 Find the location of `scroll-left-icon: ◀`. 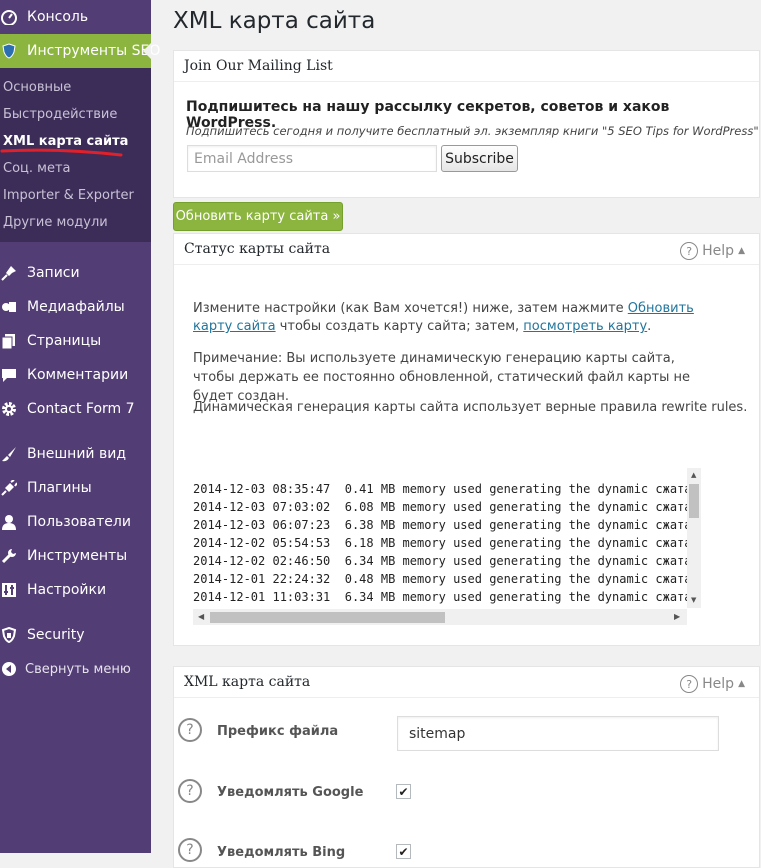

scroll-left-icon: ◀ is located at coordinates (201, 616).